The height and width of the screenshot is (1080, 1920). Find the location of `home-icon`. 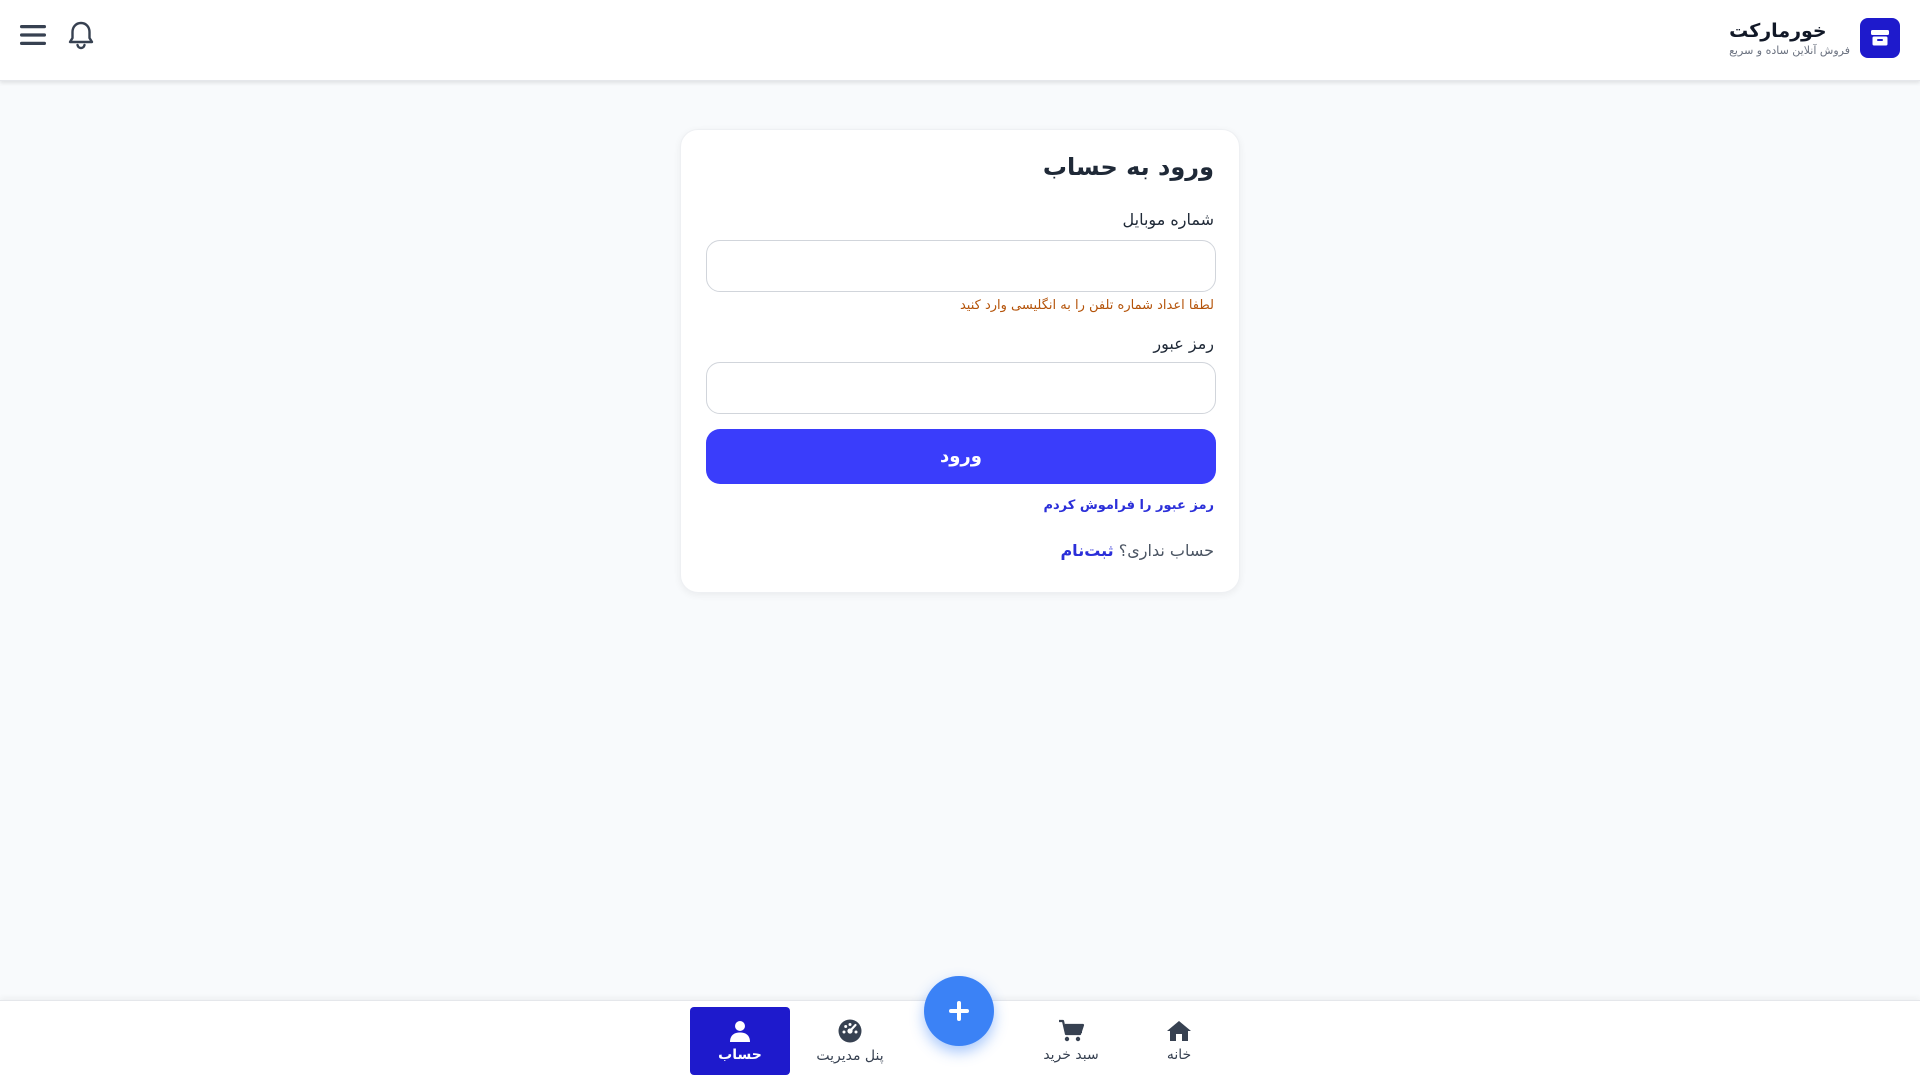

home-icon is located at coordinates (1179, 1031).